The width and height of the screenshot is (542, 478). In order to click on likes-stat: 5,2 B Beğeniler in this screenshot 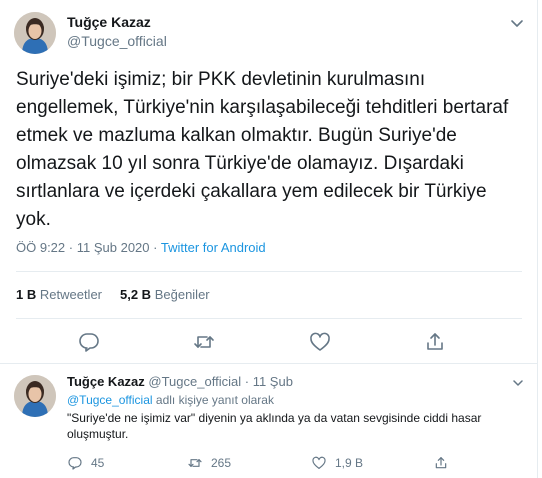, I will do `click(165, 294)`.